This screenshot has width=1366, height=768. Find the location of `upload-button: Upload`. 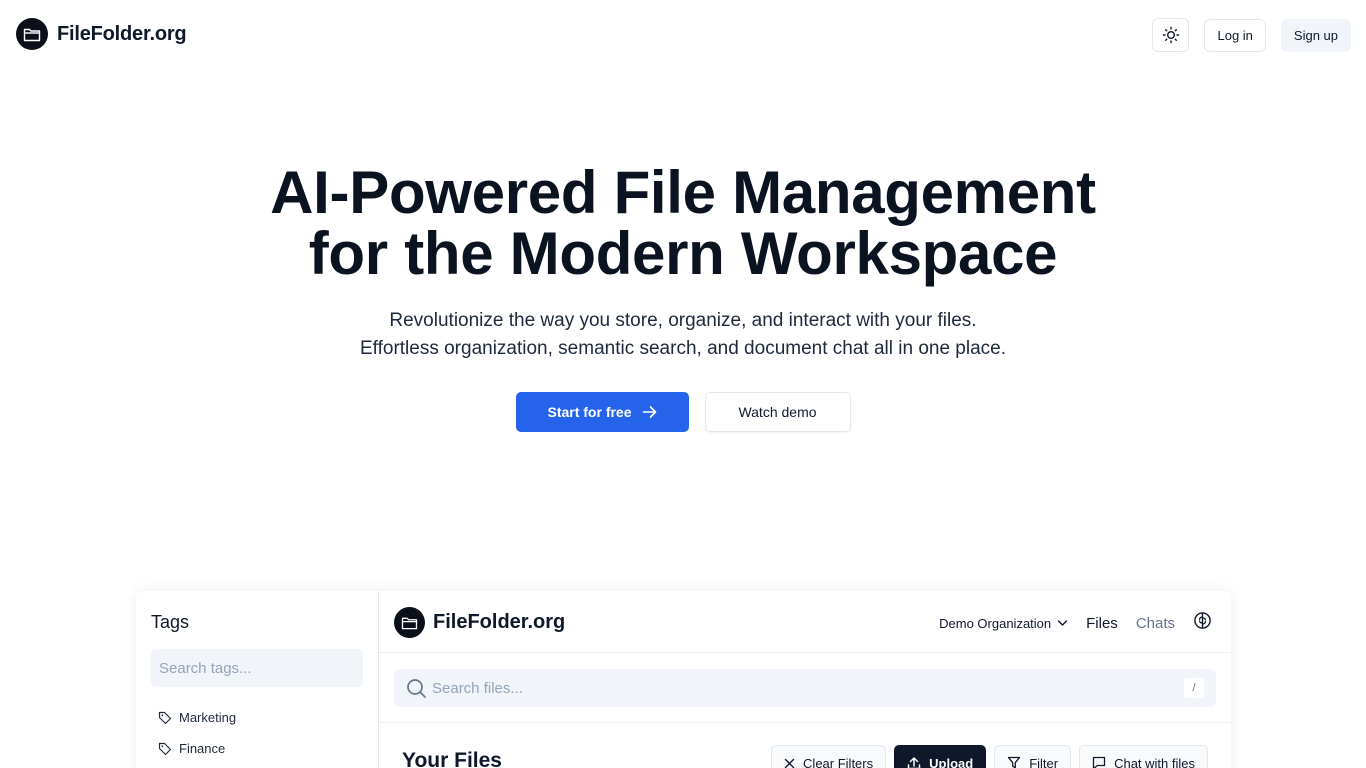

upload-button: Upload is located at coordinates (940, 756).